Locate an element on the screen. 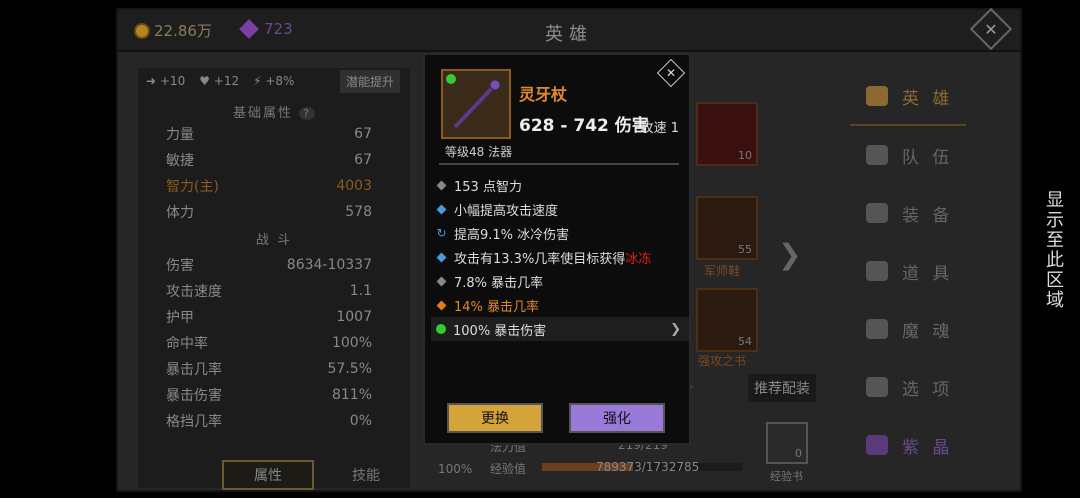 The height and width of the screenshot is (498, 1080). stat-label: 智力(主) is located at coordinates (192, 187).